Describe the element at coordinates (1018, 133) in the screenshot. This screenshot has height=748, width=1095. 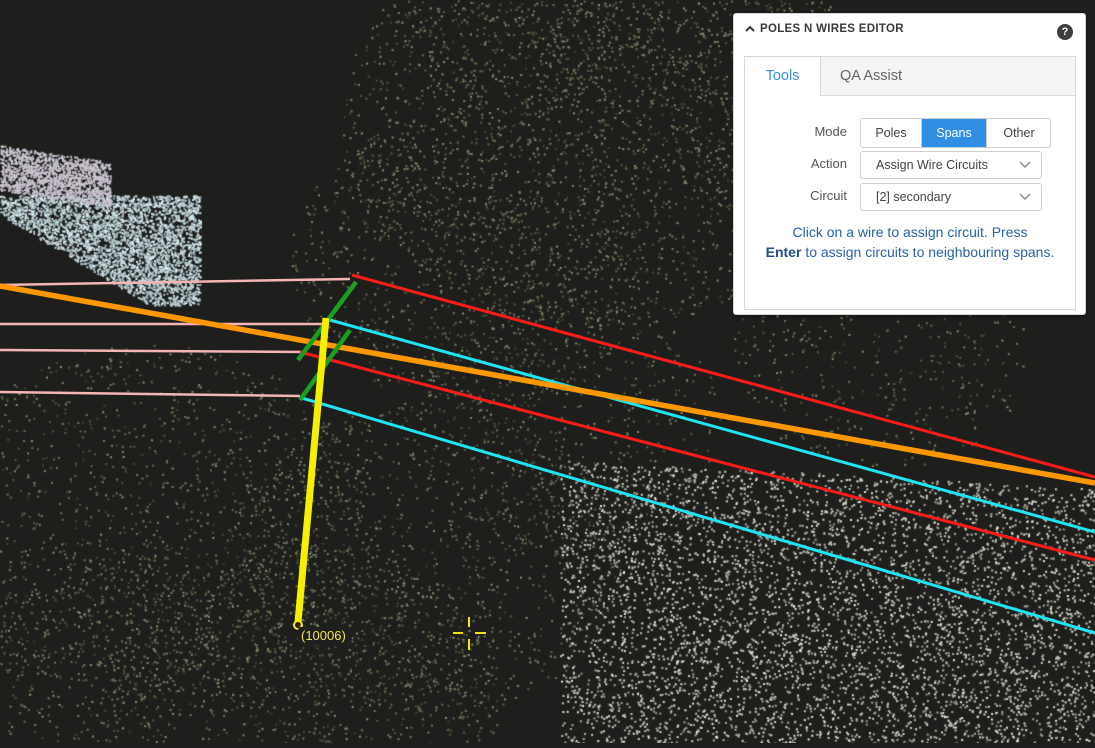
I see `mode-other-button: Other` at that location.